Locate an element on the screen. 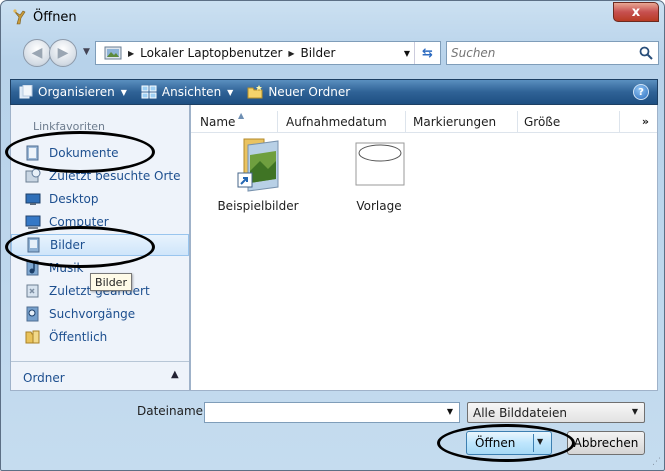 The width and height of the screenshot is (665, 471). column-header-name: ▲ Name is located at coordinates (222, 120).